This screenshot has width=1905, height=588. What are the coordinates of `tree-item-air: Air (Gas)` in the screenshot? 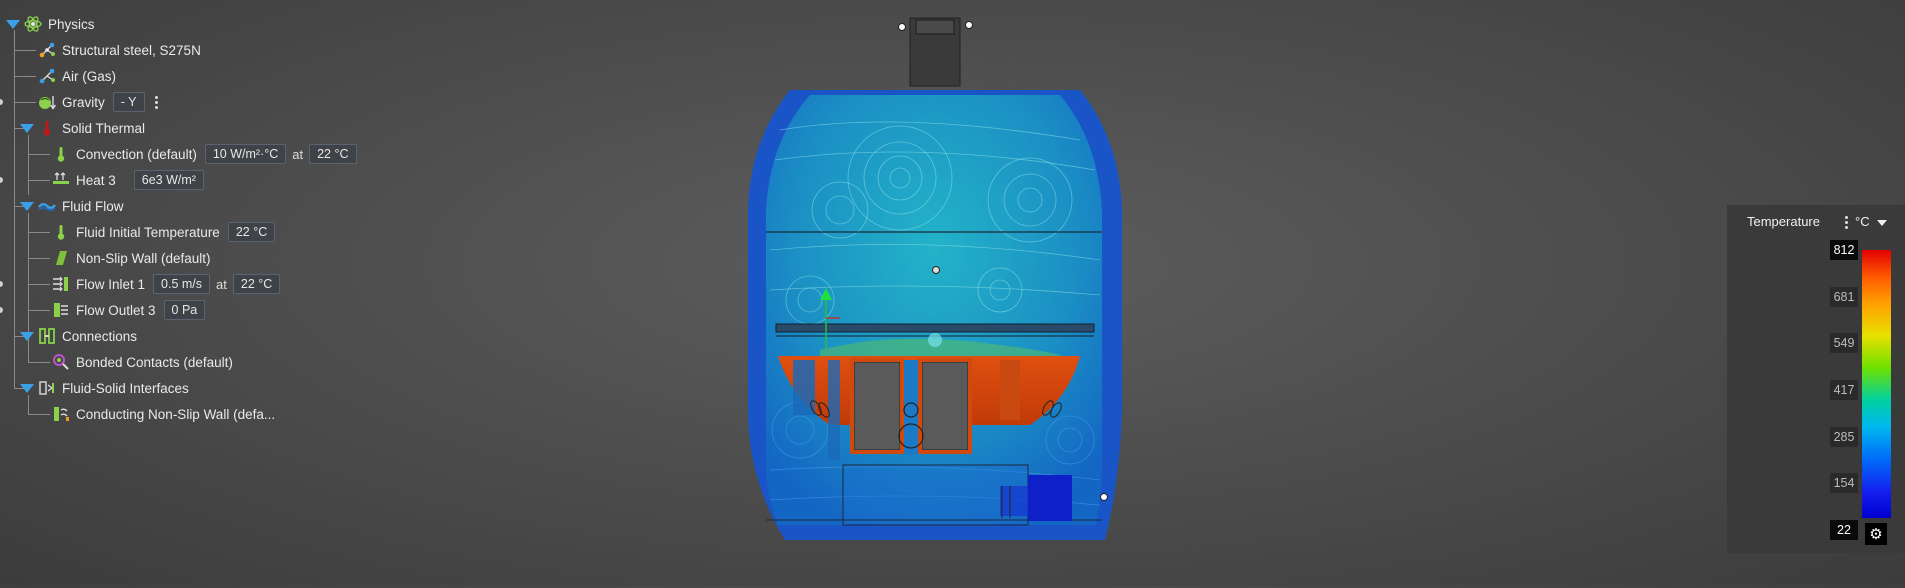 It's located at (77, 76).